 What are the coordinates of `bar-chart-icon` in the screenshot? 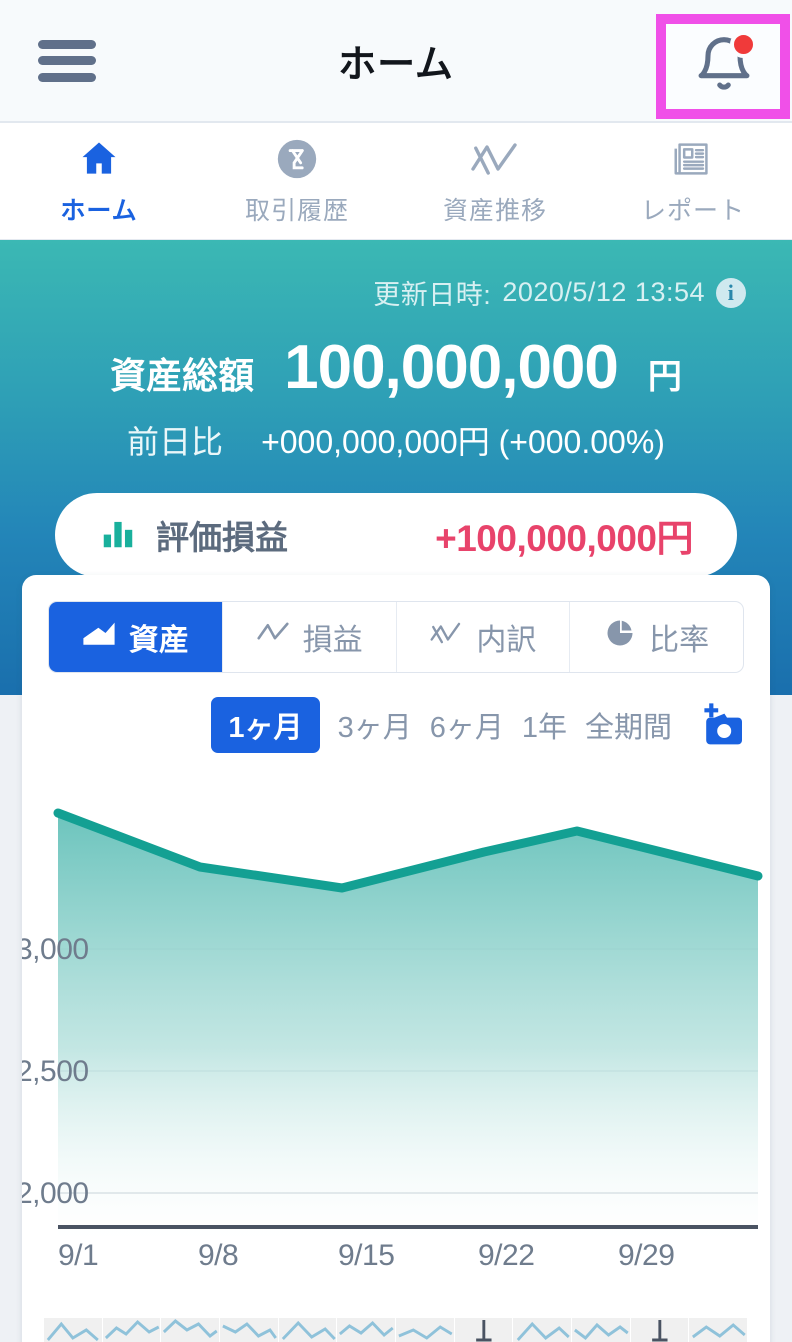 It's located at (118, 535).